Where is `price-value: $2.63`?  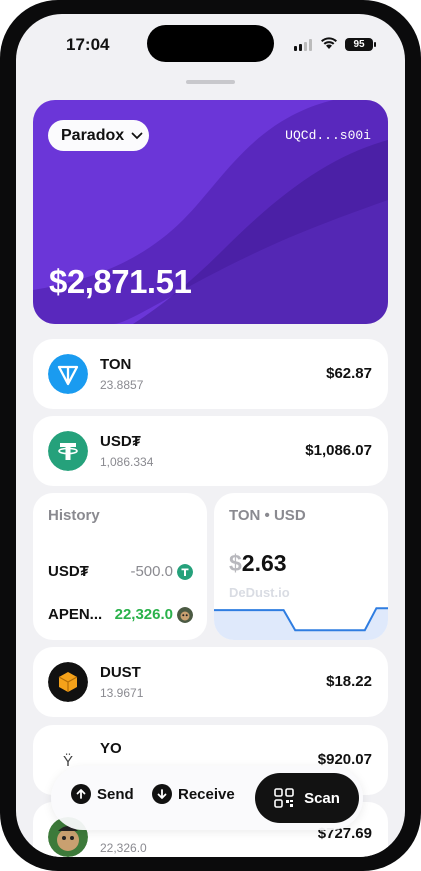
price-value: $2.63 is located at coordinates (258, 563).